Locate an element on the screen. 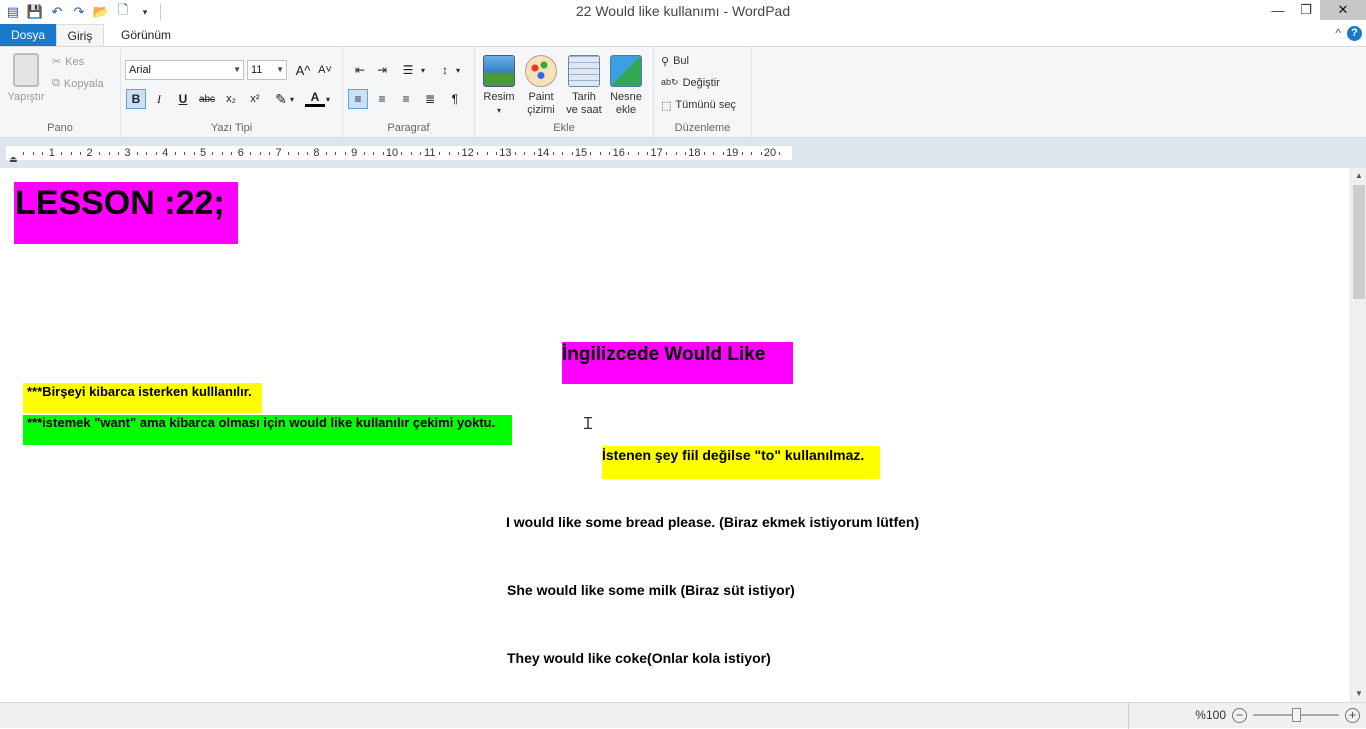  window-title: 22 Would like kullanımı - WordPad is located at coordinates (683, 11).